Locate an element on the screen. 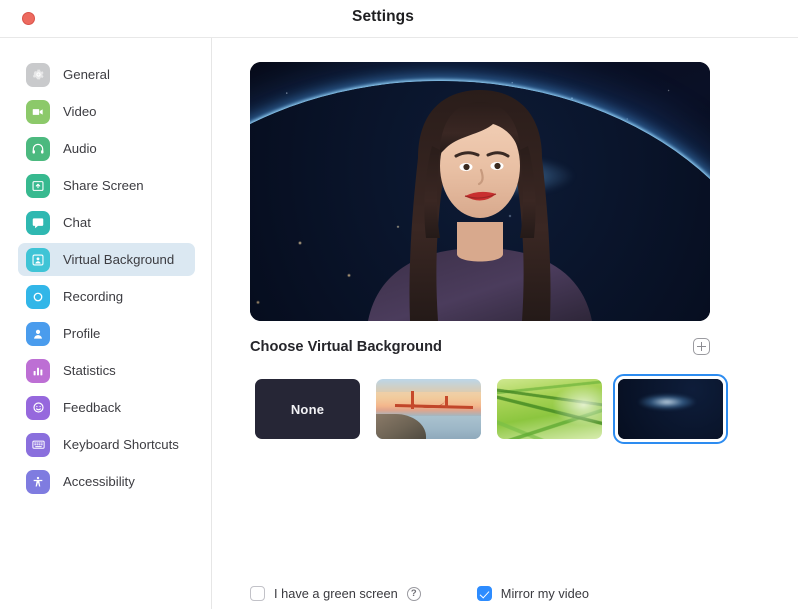 Image resolution: width=798 pixels, height=609 pixels. green-screen-option: I have a green screen ? is located at coordinates (335, 593).